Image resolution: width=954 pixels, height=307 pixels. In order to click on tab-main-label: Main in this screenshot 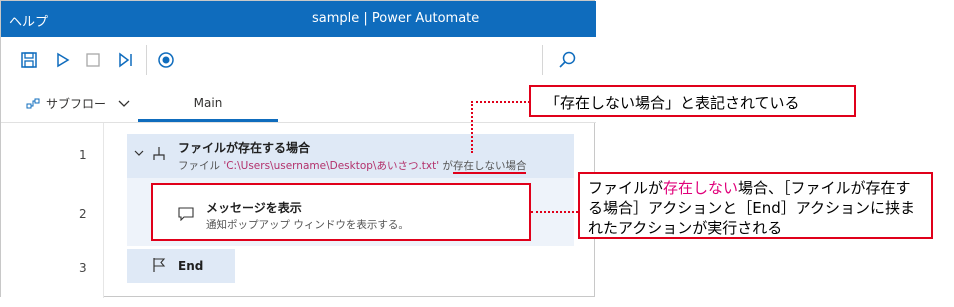, I will do `click(208, 103)`.